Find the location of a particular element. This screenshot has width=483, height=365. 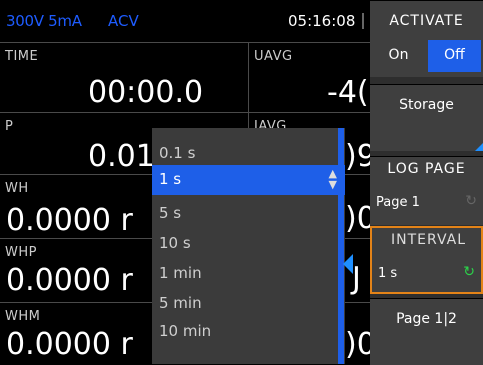

interval-option: 10 s is located at coordinates (175, 243).